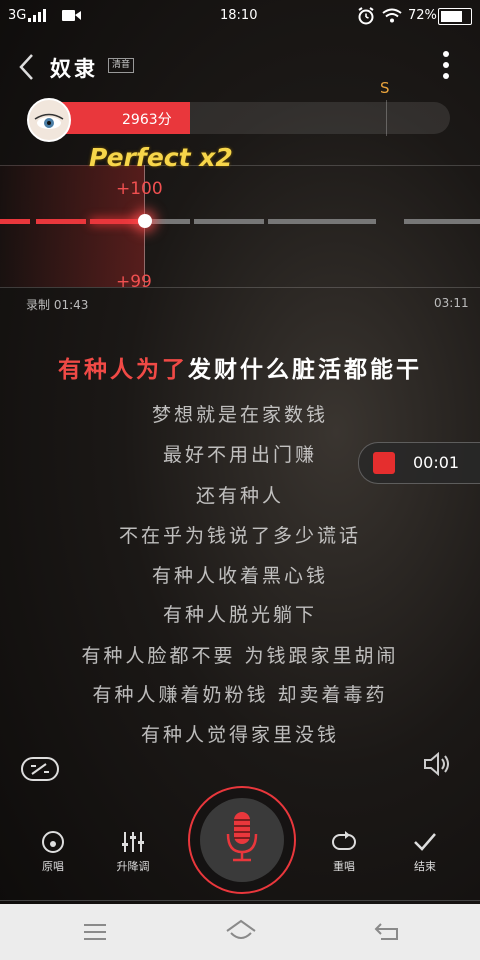 Image resolution: width=480 pixels, height=960 pixels. I want to click on eye-icon, so click(49, 121).